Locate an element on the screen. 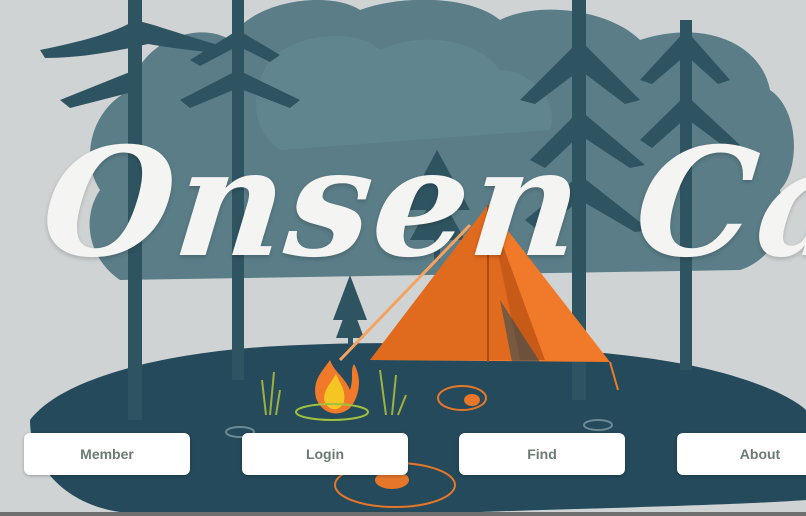  main-nav: Member Login Find About is located at coordinates (403, 455).